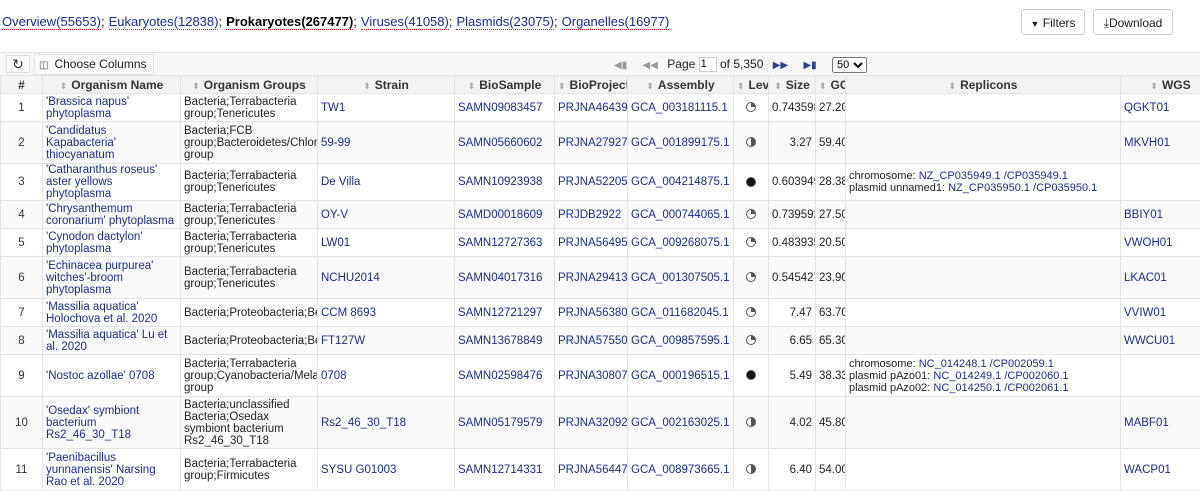 Image resolution: width=1200 pixels, height=491 pixels. I want to click on tab-organelles: Organelles(16977), so click(616, 22).